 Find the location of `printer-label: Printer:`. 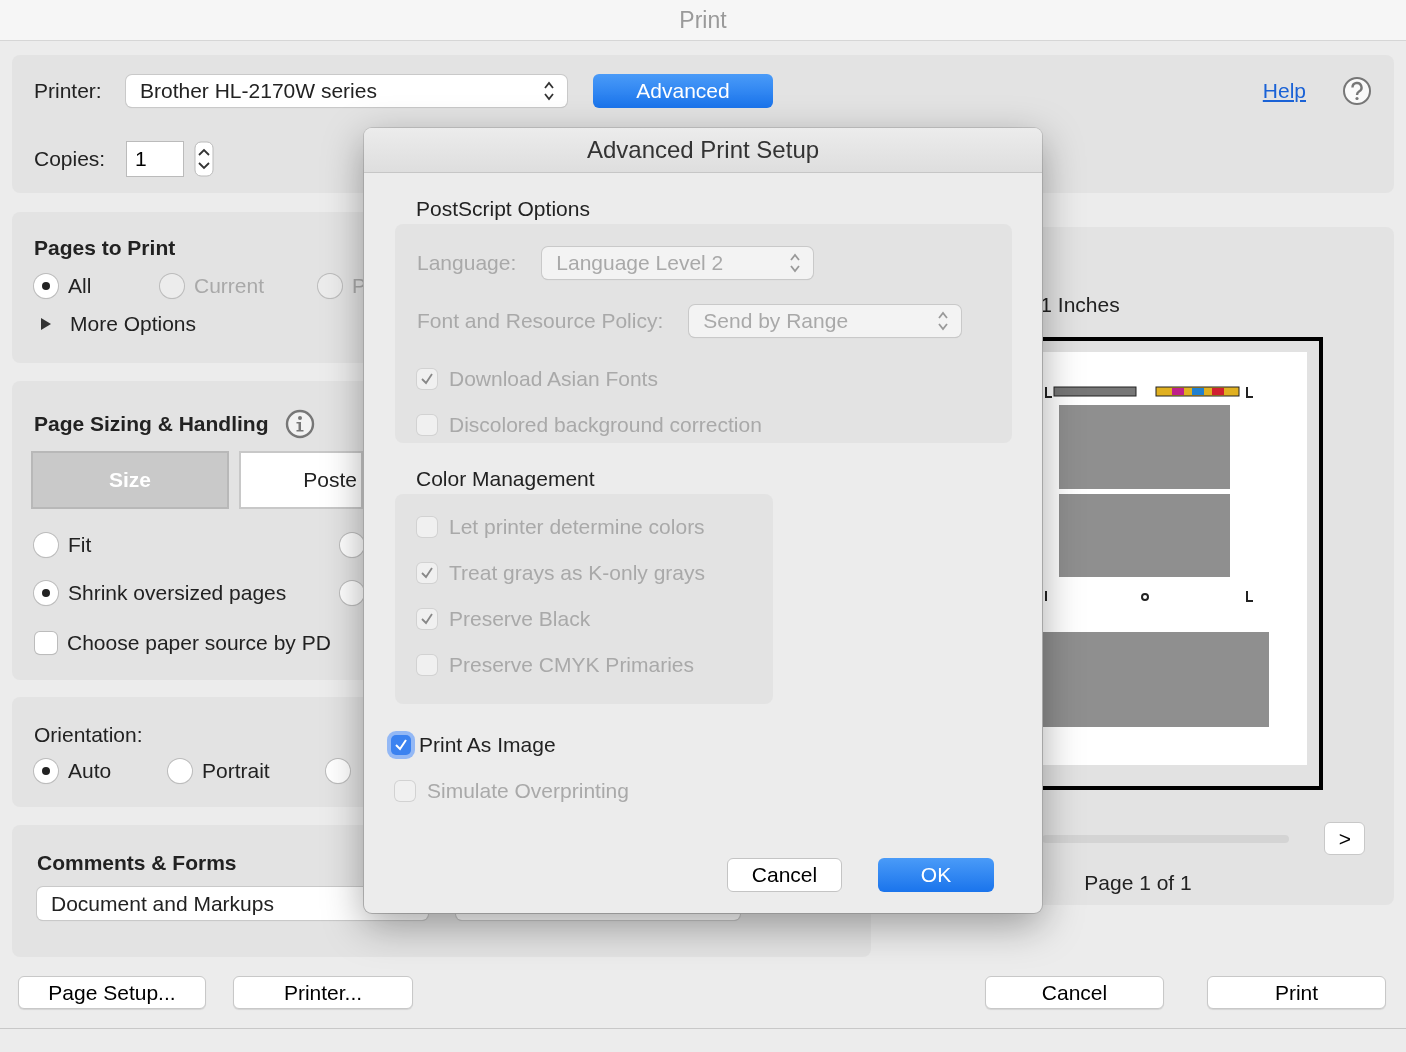

printer-label: Printer: is located at coordinates (68, 91).